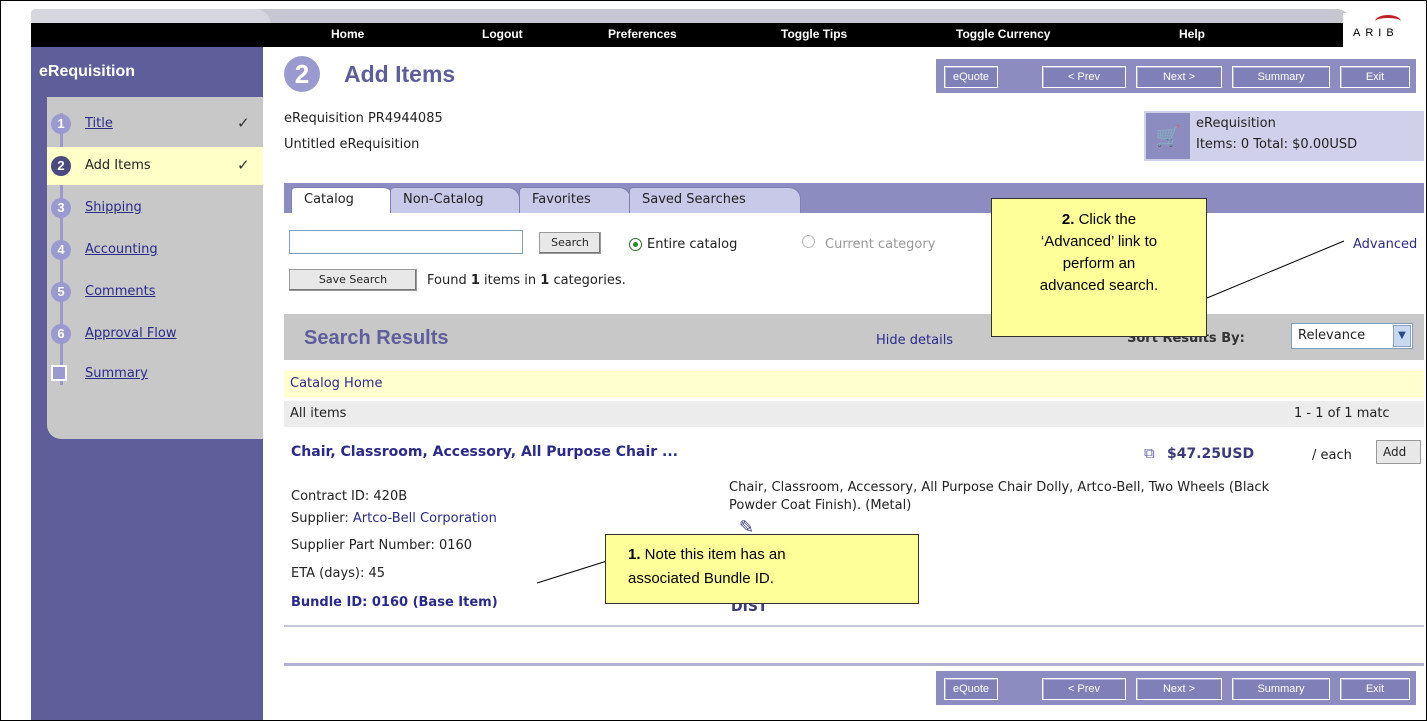 This screenshot has height=721, width=1427. What do you see at coordinates (1332, 335) in the screenshot?
I see `sort-value: Relevance` at bounding box center [1332, 335].